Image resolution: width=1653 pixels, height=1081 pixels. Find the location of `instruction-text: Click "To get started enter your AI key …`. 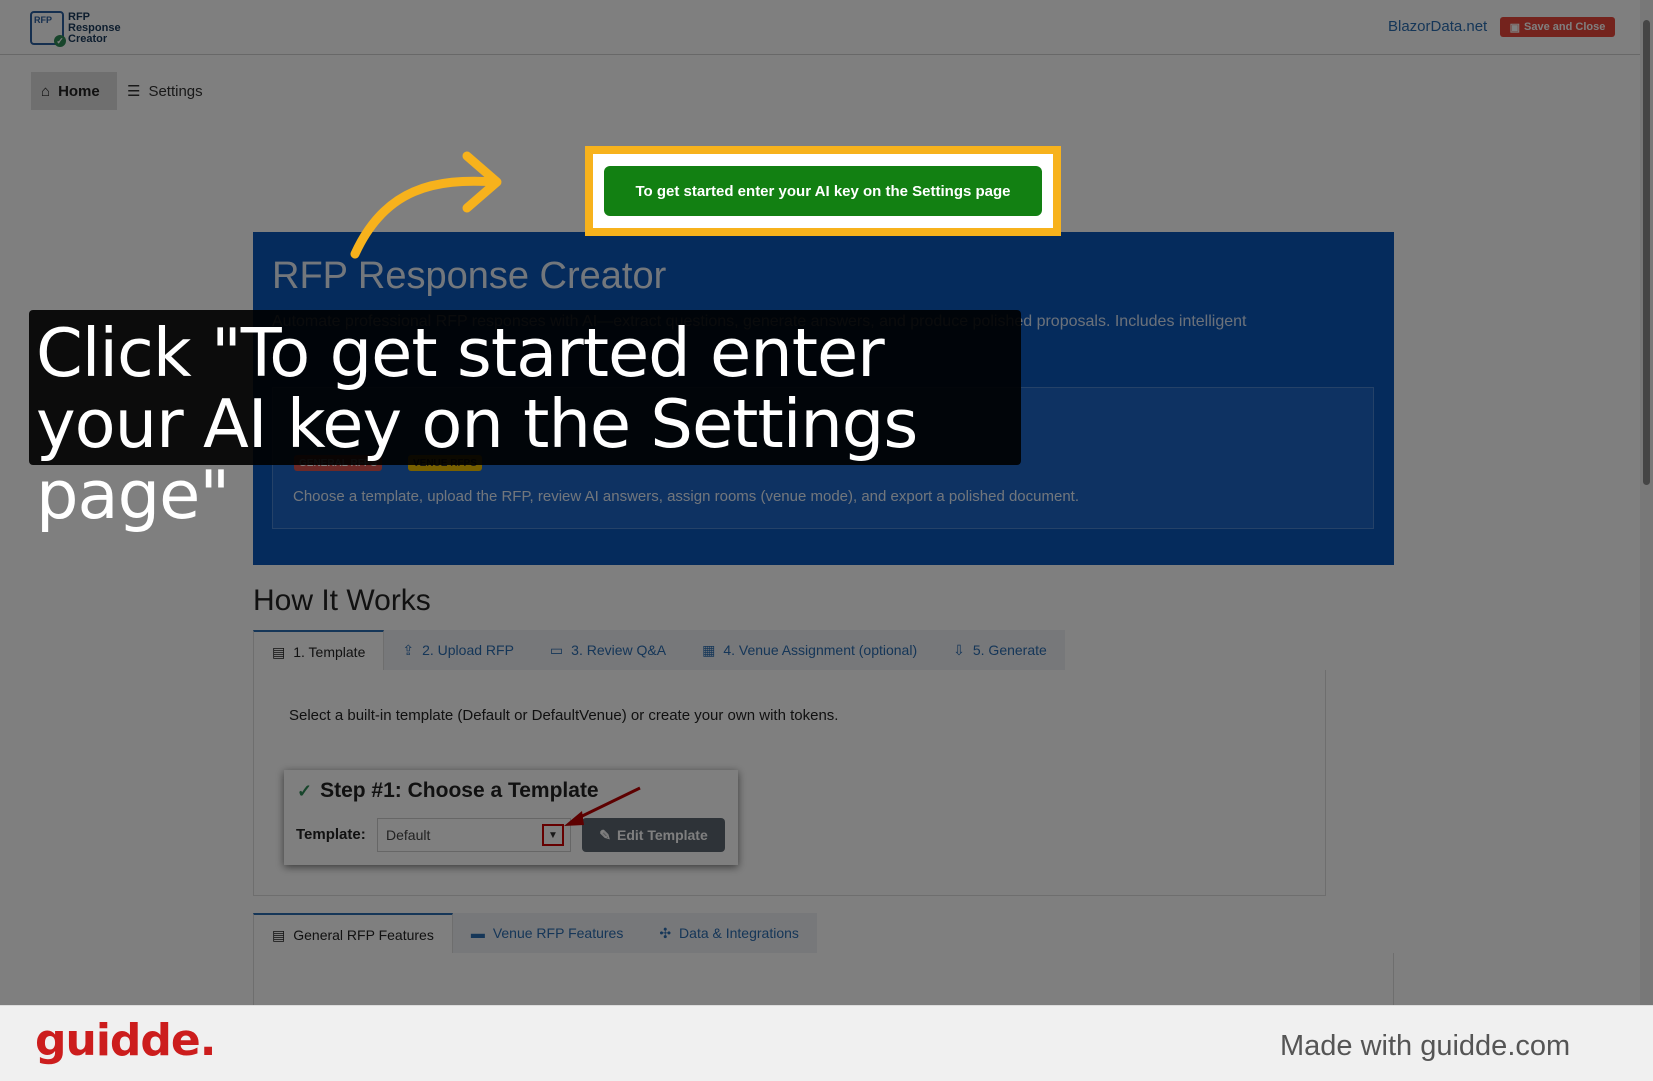

instruction-text: Click "To get started enter your AI key … is located at coordinates (477, 424).